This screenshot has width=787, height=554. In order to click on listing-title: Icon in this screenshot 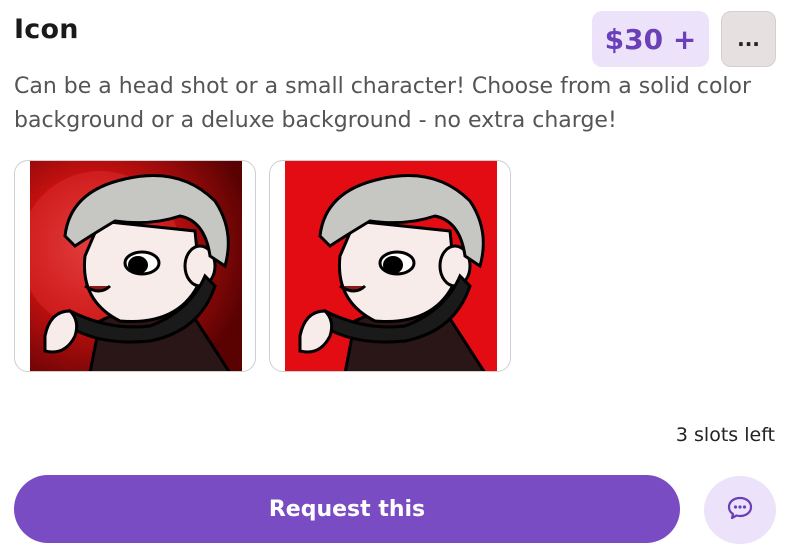, I will do `click(46, 29)`.